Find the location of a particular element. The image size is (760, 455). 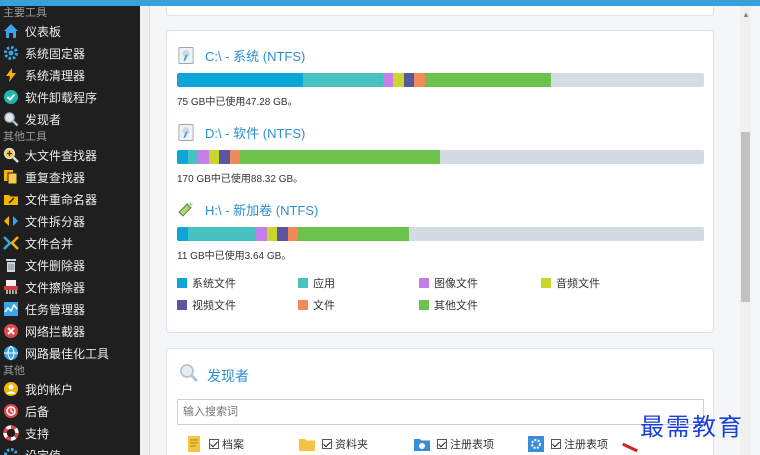

sidebar-item-file-renamer: 文件重命名器 is located at coordinates (70, 199).